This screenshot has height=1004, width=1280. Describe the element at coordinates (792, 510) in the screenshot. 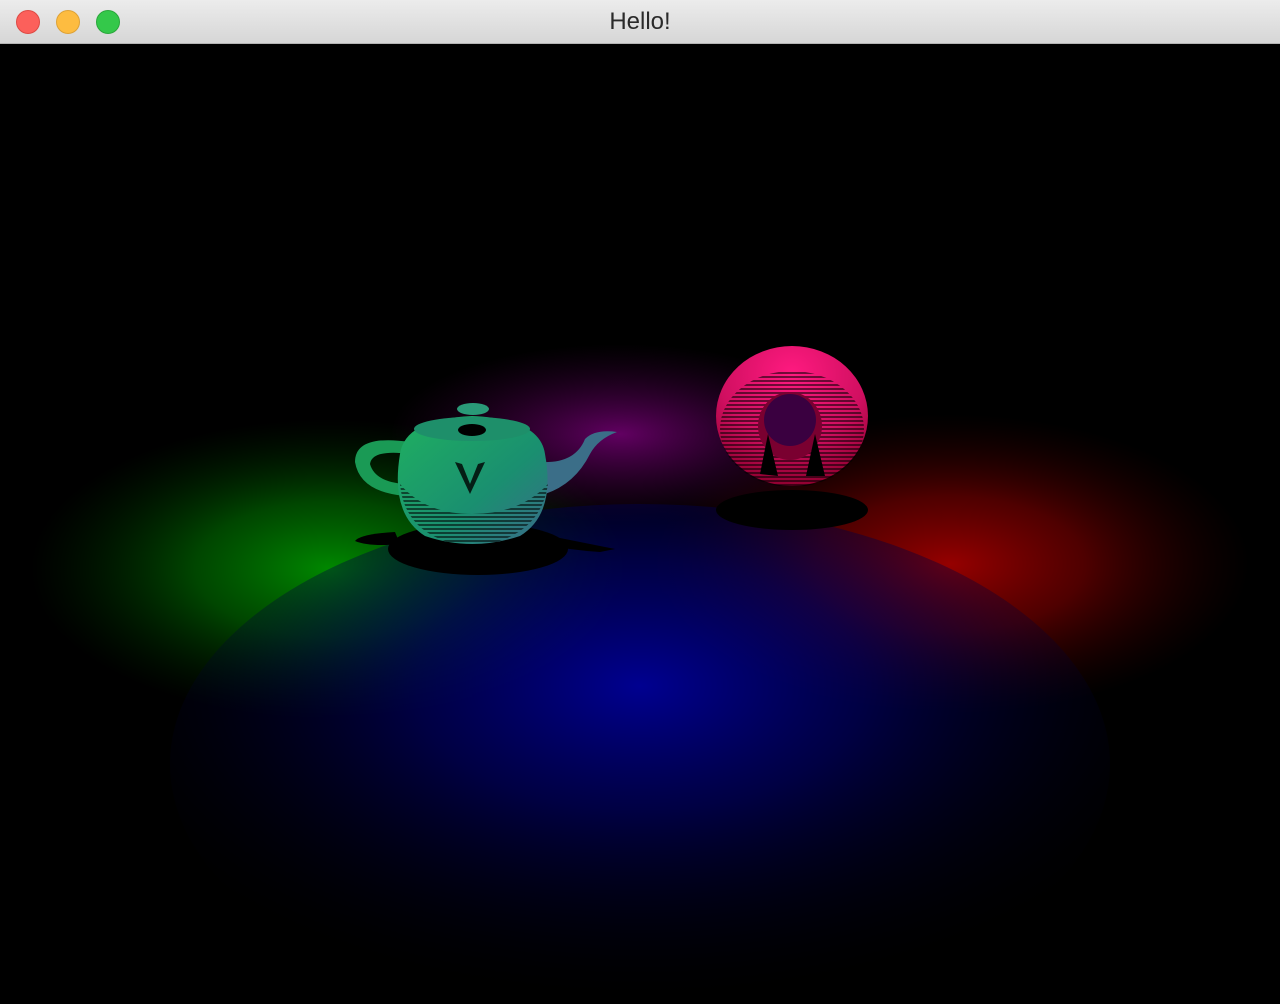

I see `torus-shadow` at that location.